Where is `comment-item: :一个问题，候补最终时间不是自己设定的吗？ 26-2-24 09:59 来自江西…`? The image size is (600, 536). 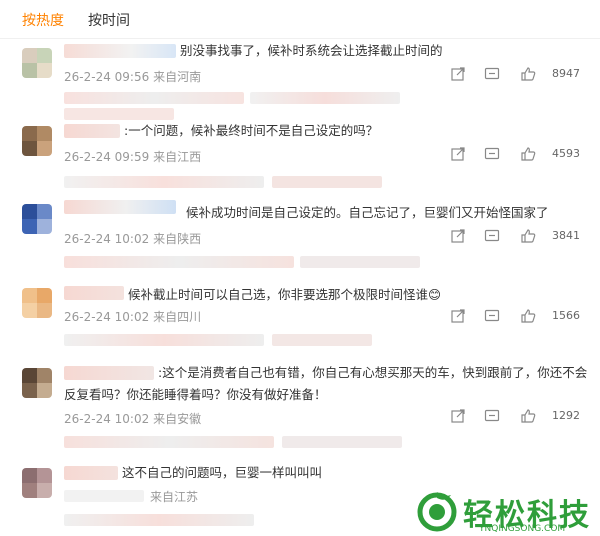
comment-item: :一个问题，候补最终时间不是自己设定的吗？ 26-2-24 09:59 来自江西… is located at coordinates (300, 158).